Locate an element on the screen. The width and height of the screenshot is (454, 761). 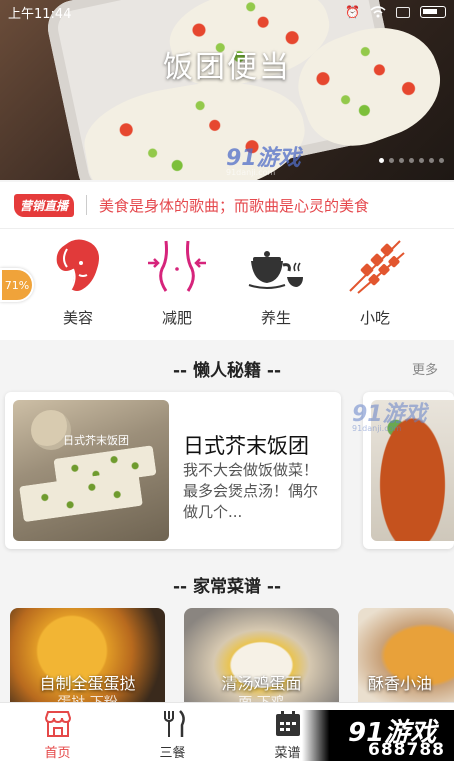
corner-logo-number: 688788 is located at coordinates (406, 750).